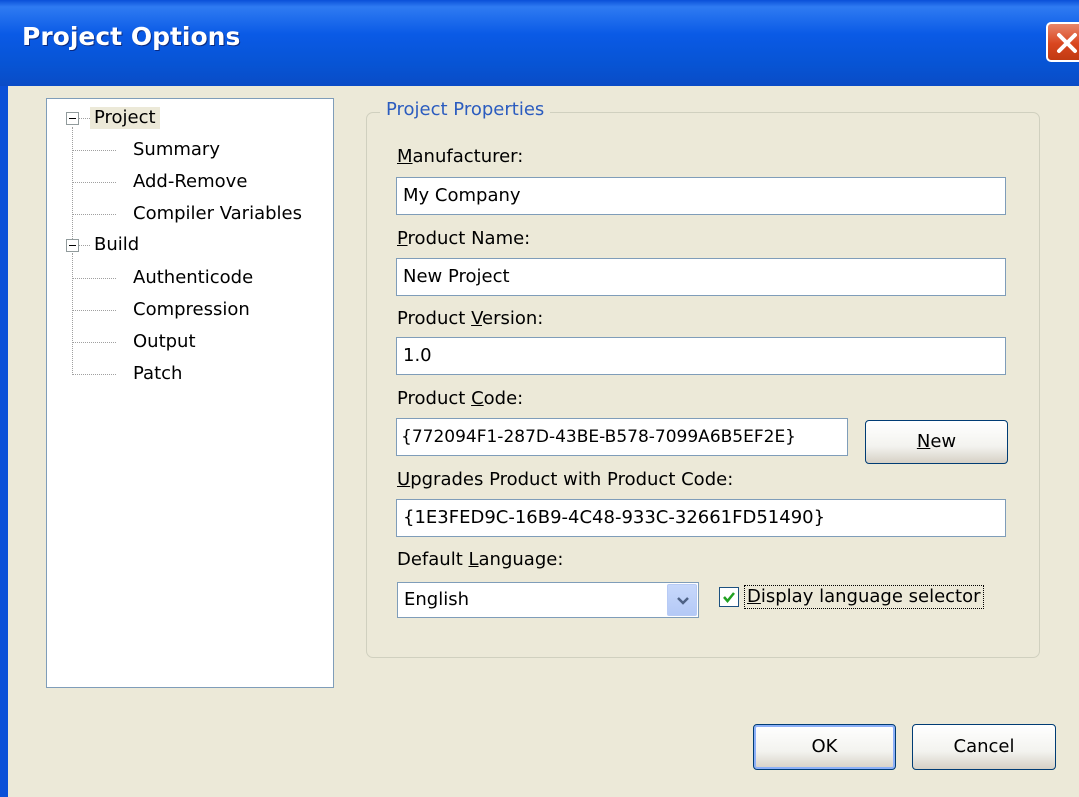 This screenshot has height=797, width=1079. I want to click on close-button, so click(1062, 42).